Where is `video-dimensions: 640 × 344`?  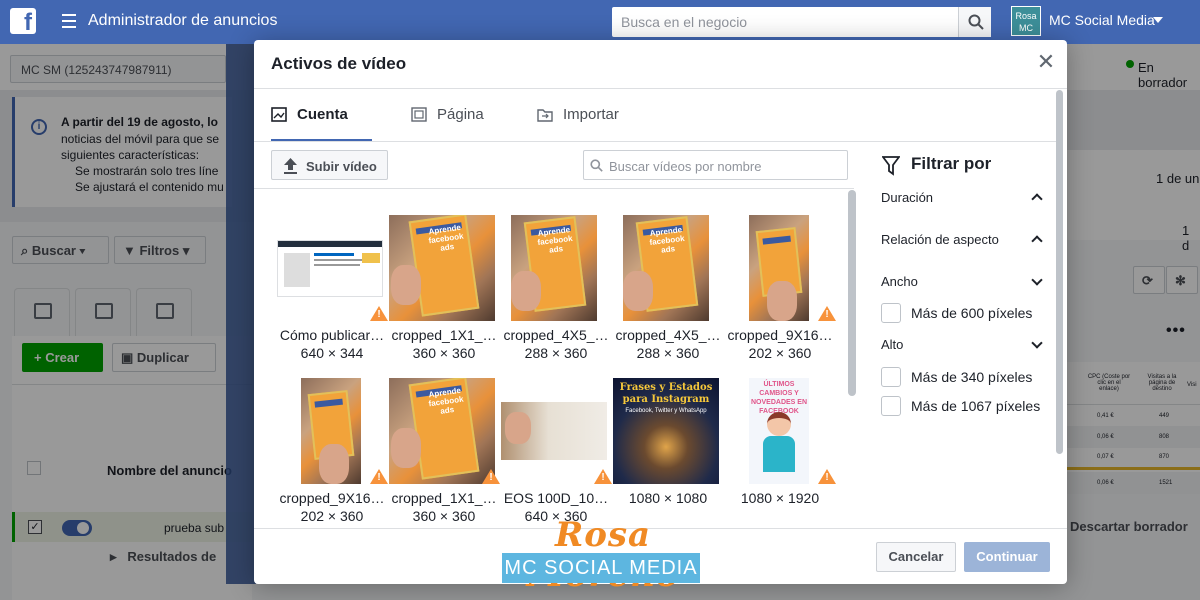 video-dimensions: 640 × 344 is located at coordinates (332, 353).